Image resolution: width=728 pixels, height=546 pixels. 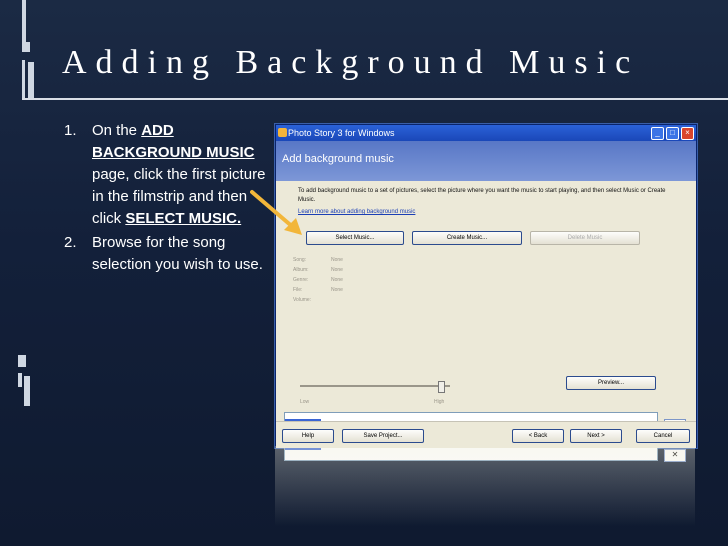 What do you see at coordinates (356, 212) in the screenshot?
I see `learn-more-link: Learn more about adding background music` at bounding box center [356, 212].